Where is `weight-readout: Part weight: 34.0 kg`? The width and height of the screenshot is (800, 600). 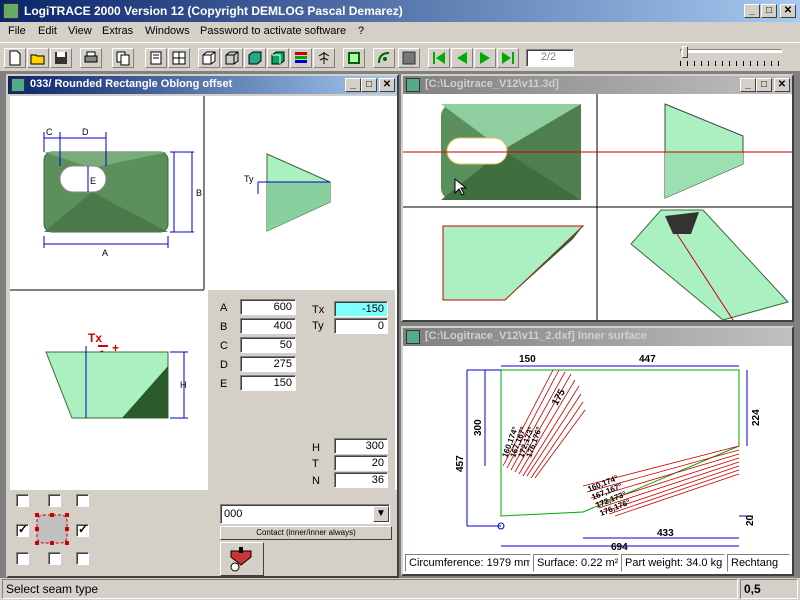 weight-readout: Part weight: 34.0 kg is located at coordinates (673, 563).